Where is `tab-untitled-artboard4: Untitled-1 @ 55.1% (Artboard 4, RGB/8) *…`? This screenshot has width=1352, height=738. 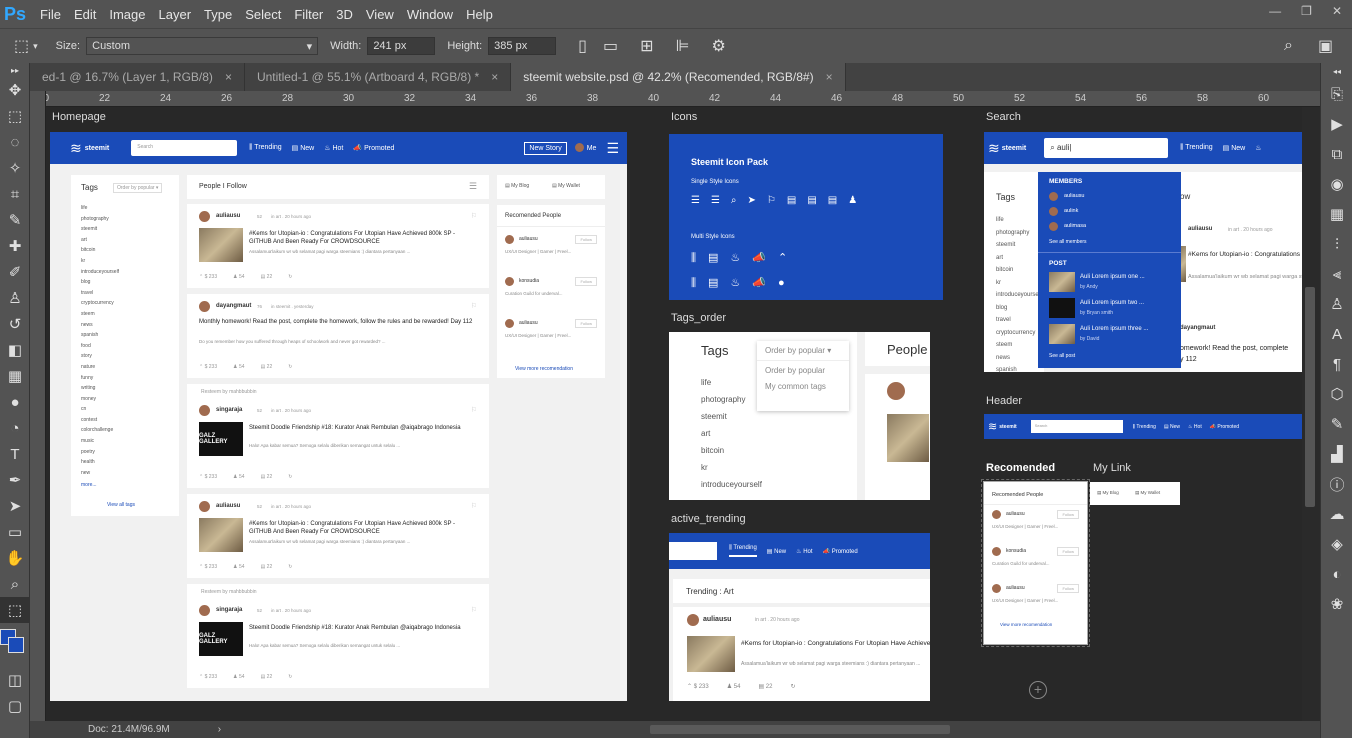 tab-untitled-artboard4: Untitled-1 @ 55.1% (Artboard 4, RGB/8) *… is located at coordinates (378, 77).